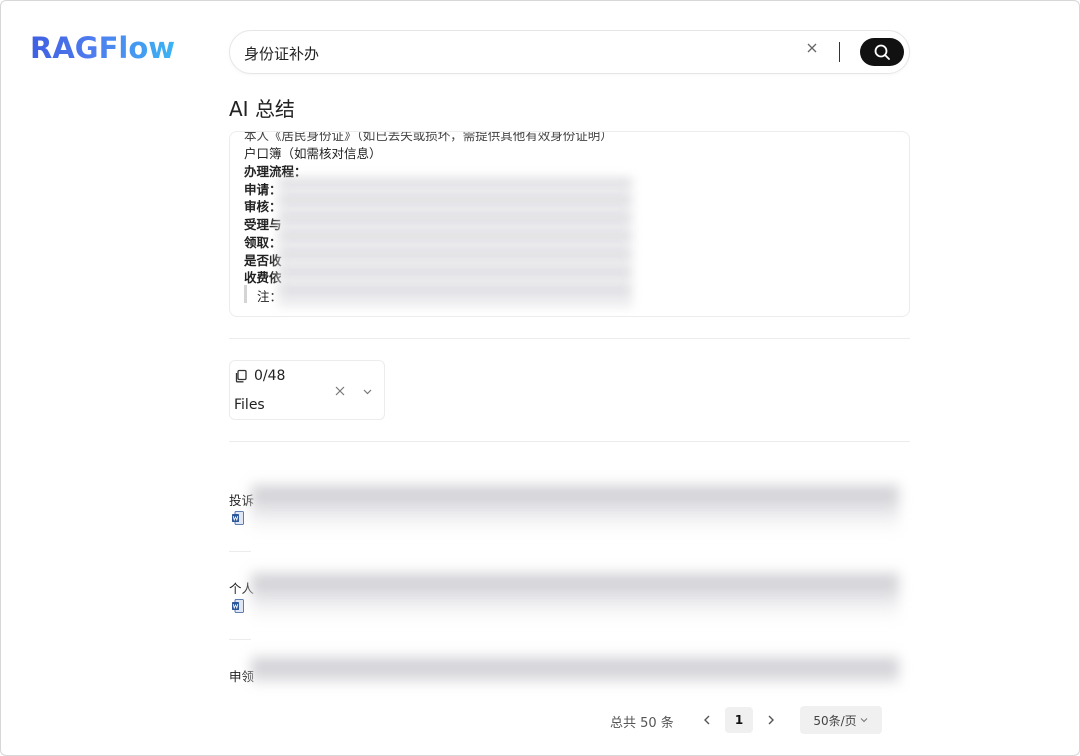 Image resolution: width=1080 pixels, height=756 pixels. I want to click on chevron-right-icon, so click(771, 720).